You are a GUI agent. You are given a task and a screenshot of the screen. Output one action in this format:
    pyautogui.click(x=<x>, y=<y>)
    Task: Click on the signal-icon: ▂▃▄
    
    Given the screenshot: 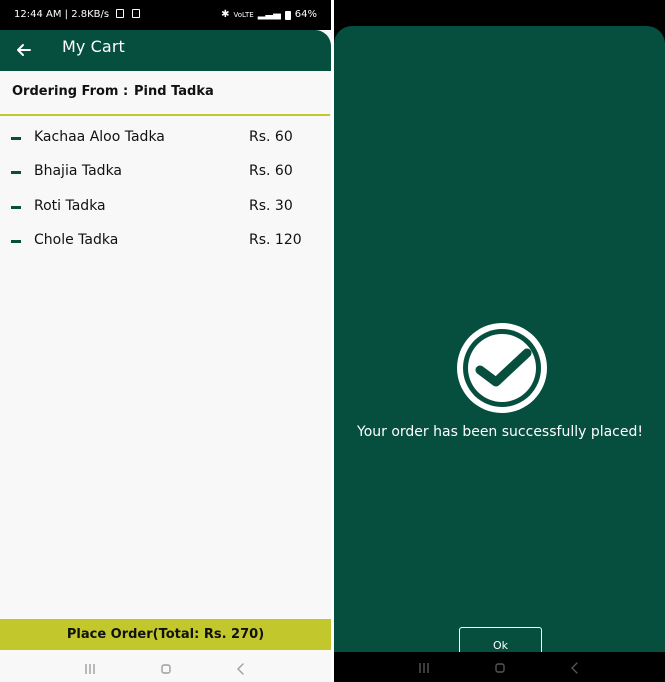 What is the action you would take?
    pyautogui.click(x=269, y=14)
    